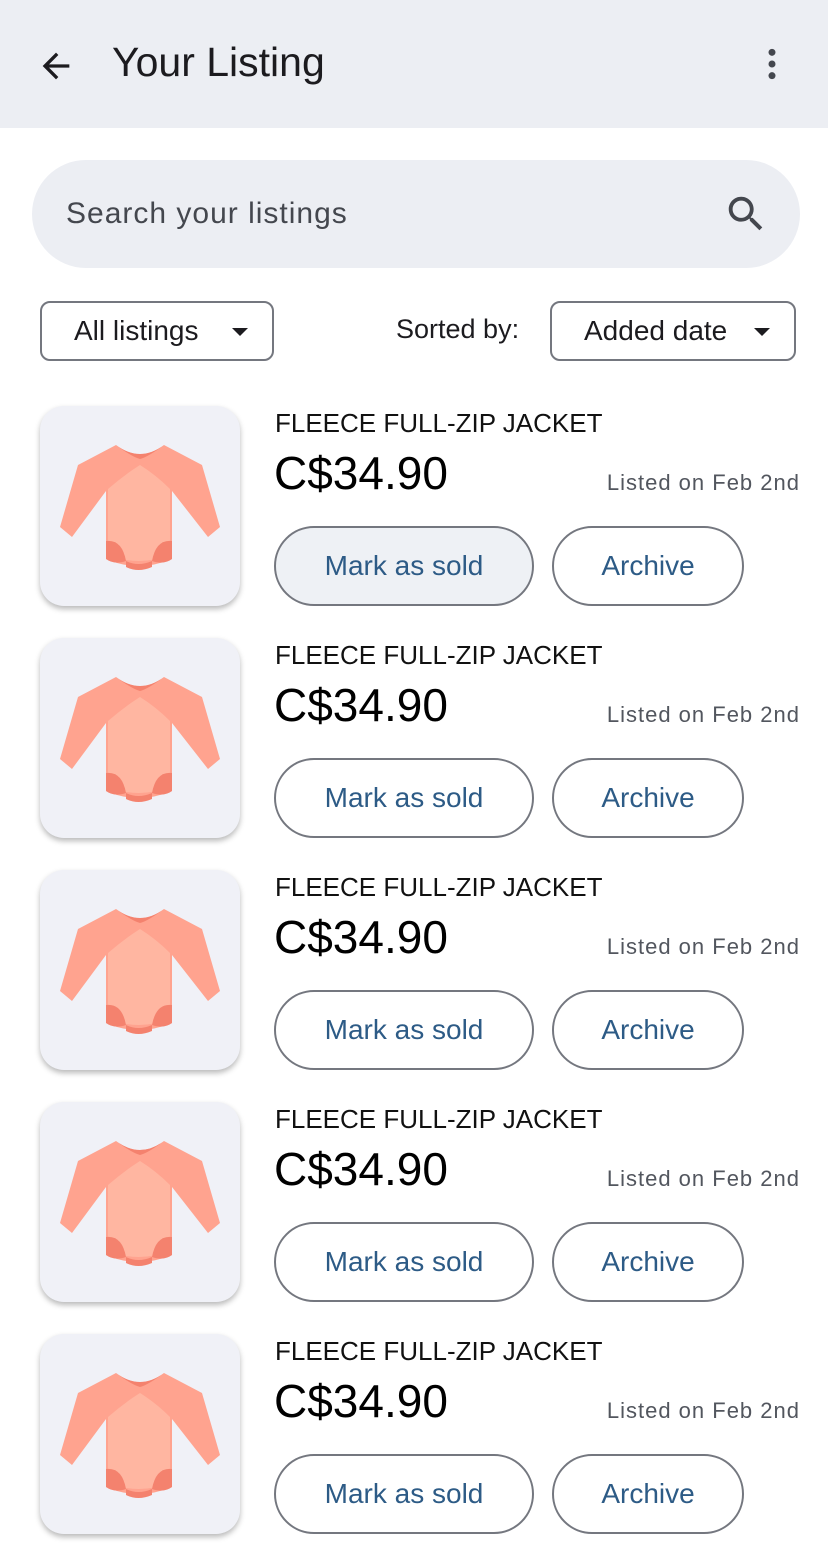 This screenshot has height=1564, width=828. I want to click on page-title: Your Listing, so click(218, 62).